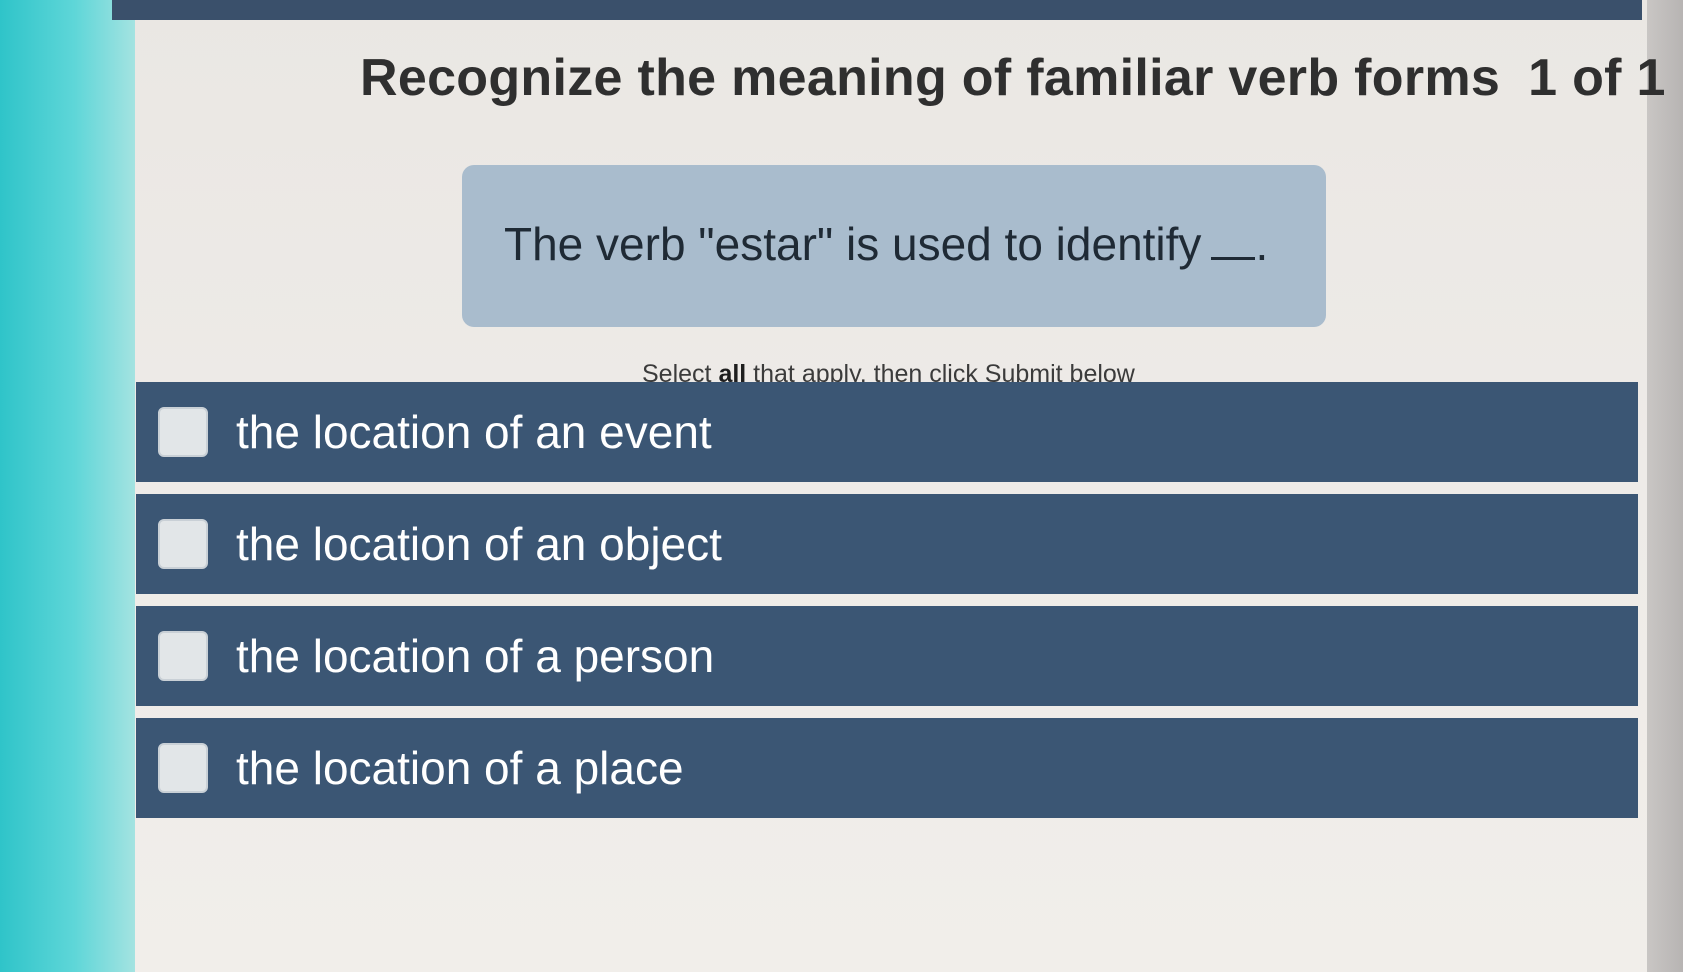 The width and height of the screenshot is (1683, 972). I want to click on top-header-bar, so click(877, 10).